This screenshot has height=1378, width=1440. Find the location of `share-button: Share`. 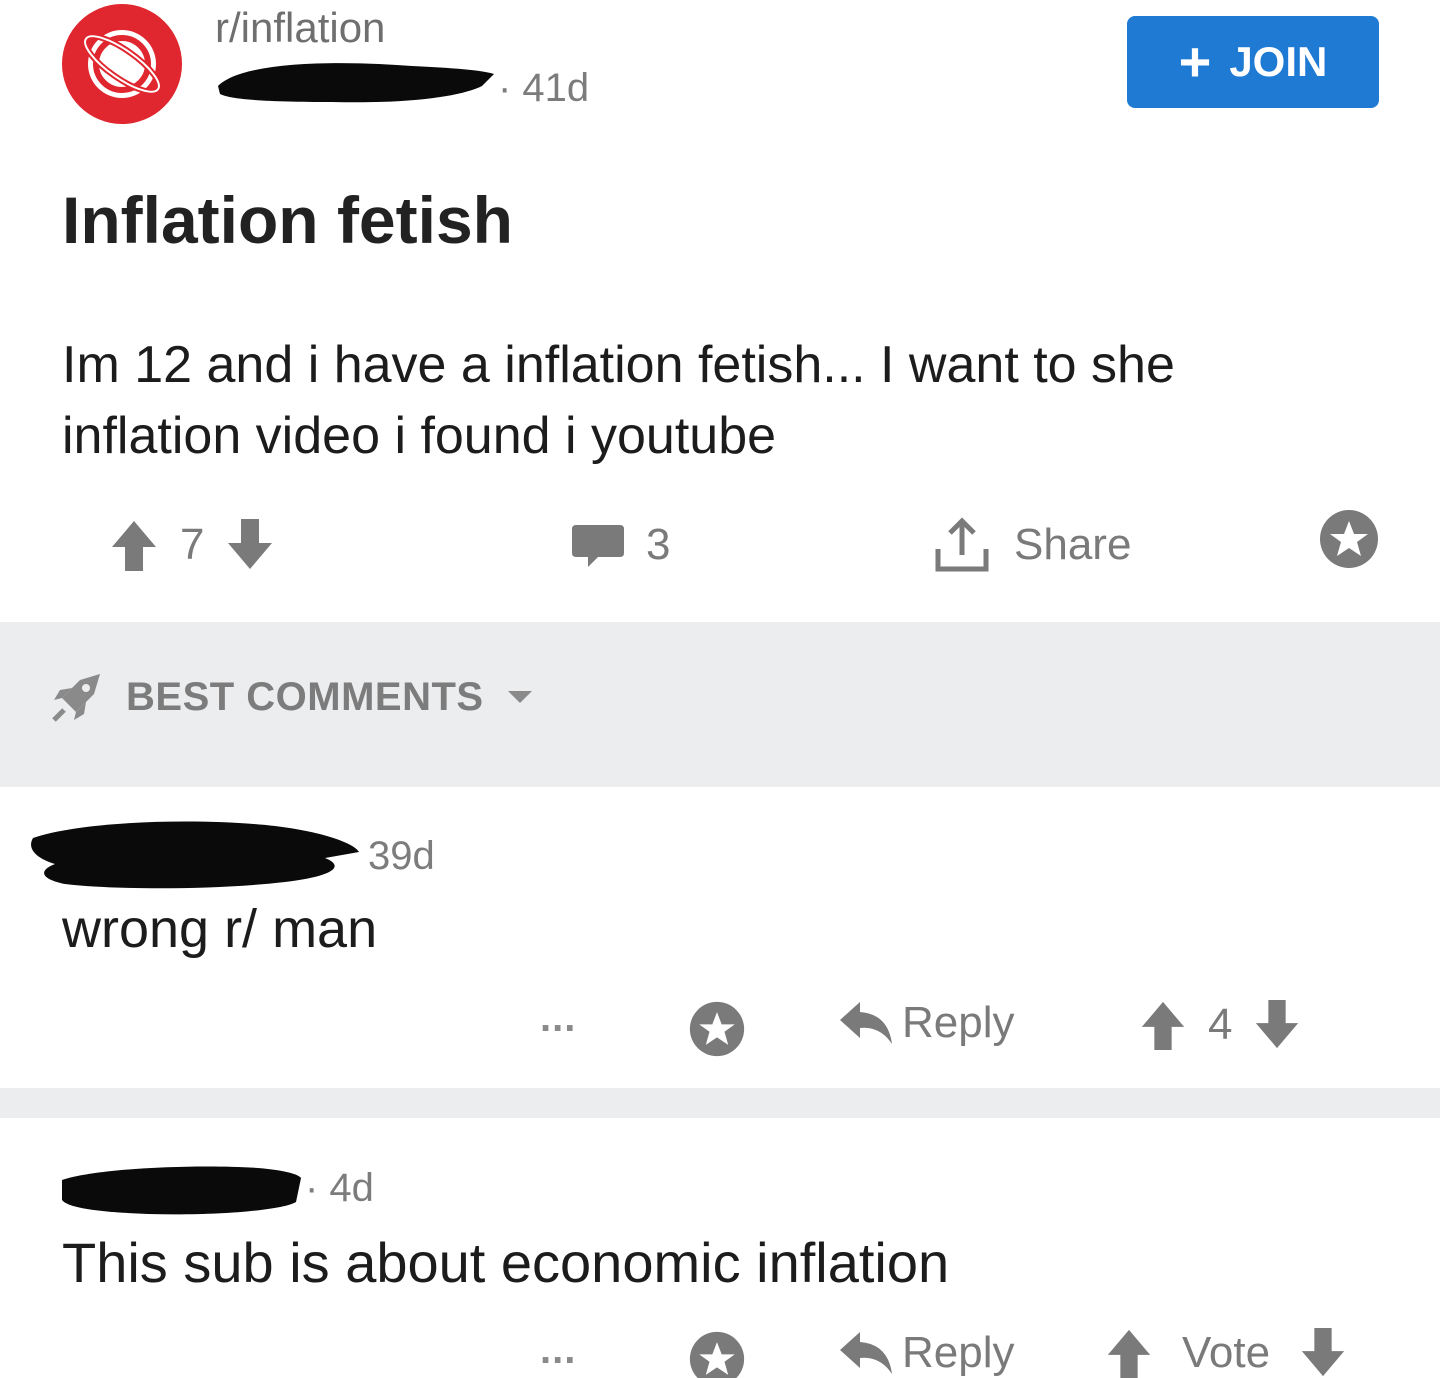

share-button: Share is located at coordinates (1030, 545).